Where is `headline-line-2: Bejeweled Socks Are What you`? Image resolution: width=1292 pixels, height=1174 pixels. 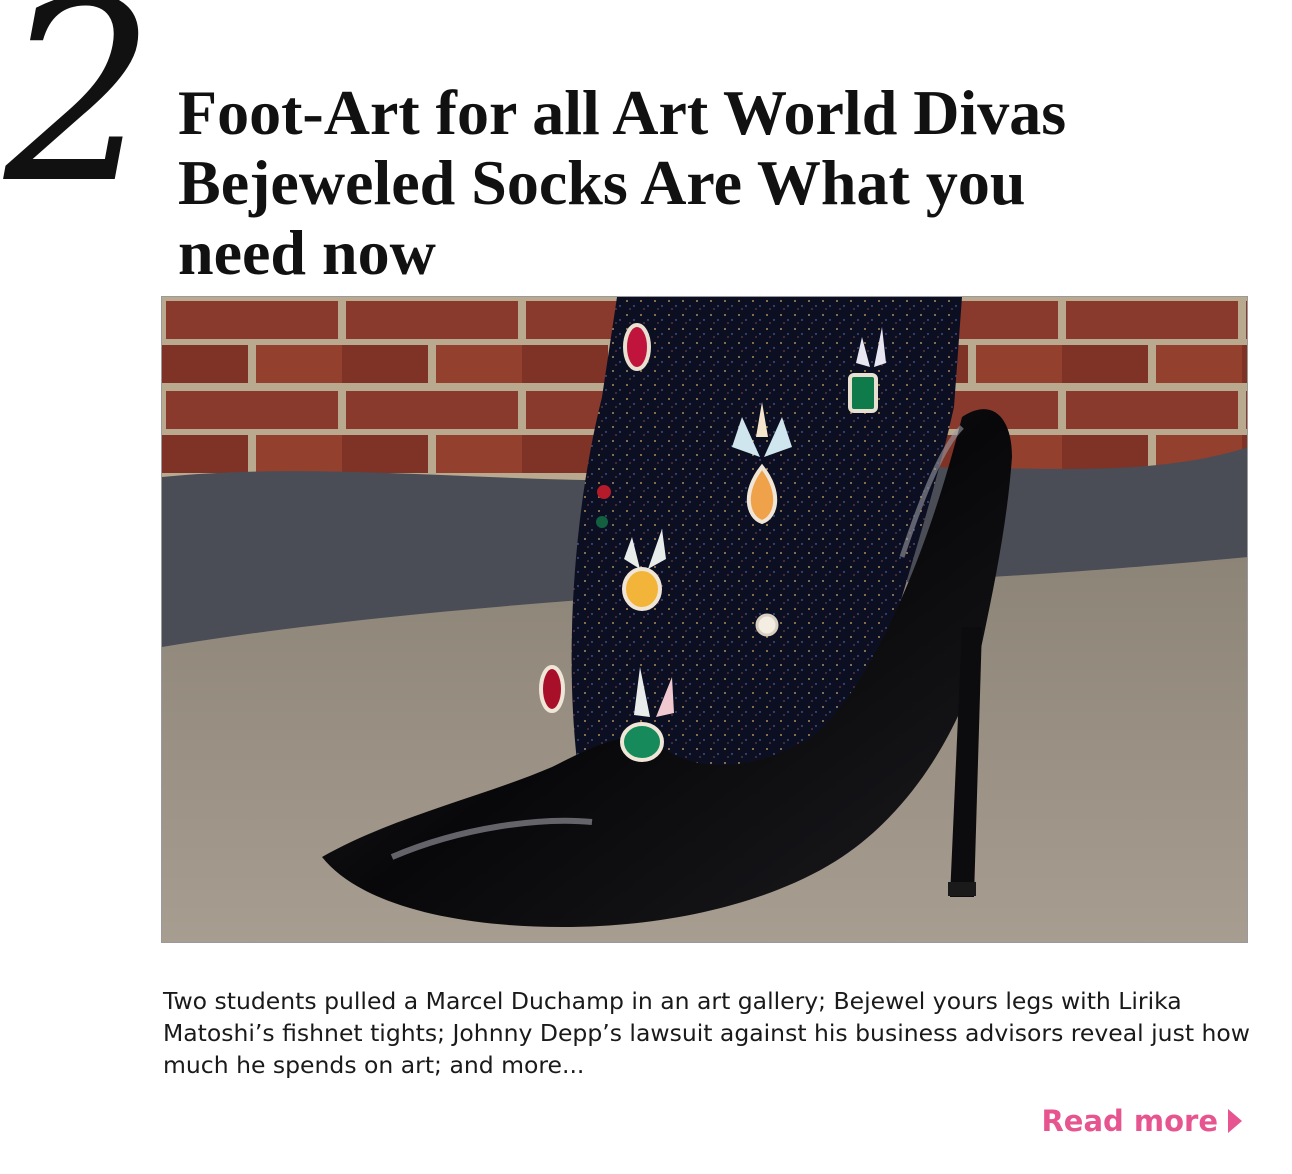 headline-line-2: Bejeweled Socks Are What you is located at coordinates (602, 182).